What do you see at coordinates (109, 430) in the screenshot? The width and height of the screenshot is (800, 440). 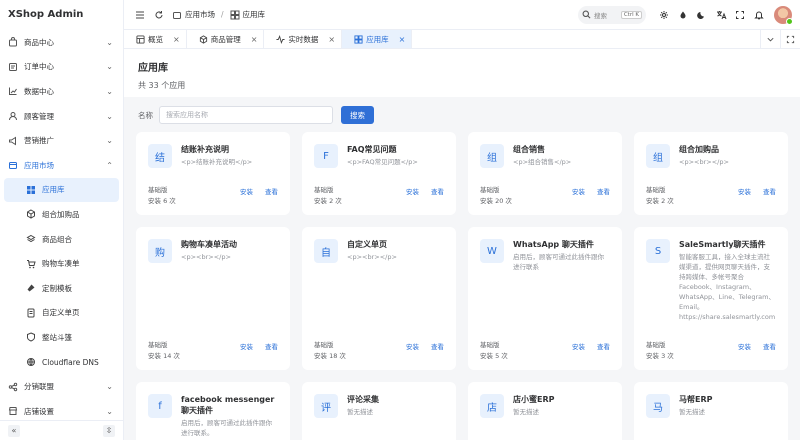 I see `pin-icon: ⇳` at bounding box center [109, 430].